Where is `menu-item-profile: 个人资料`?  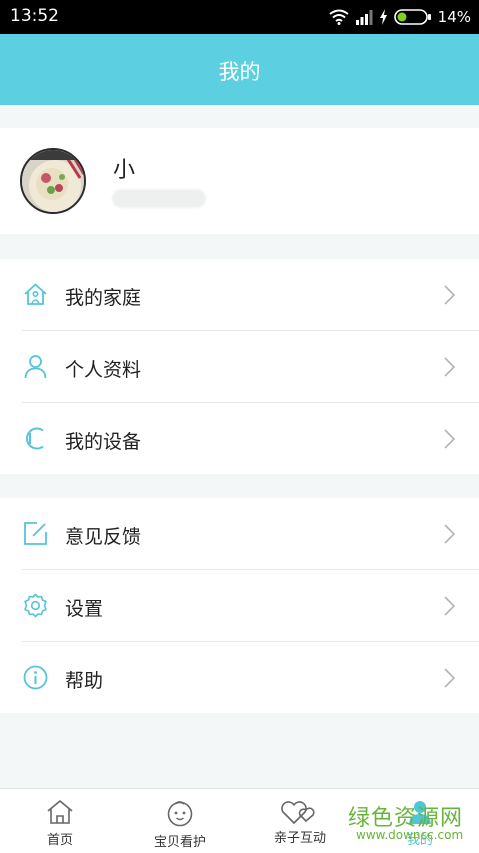 menu-item-profile: 个人资料 is located at coordinates (239, 367).